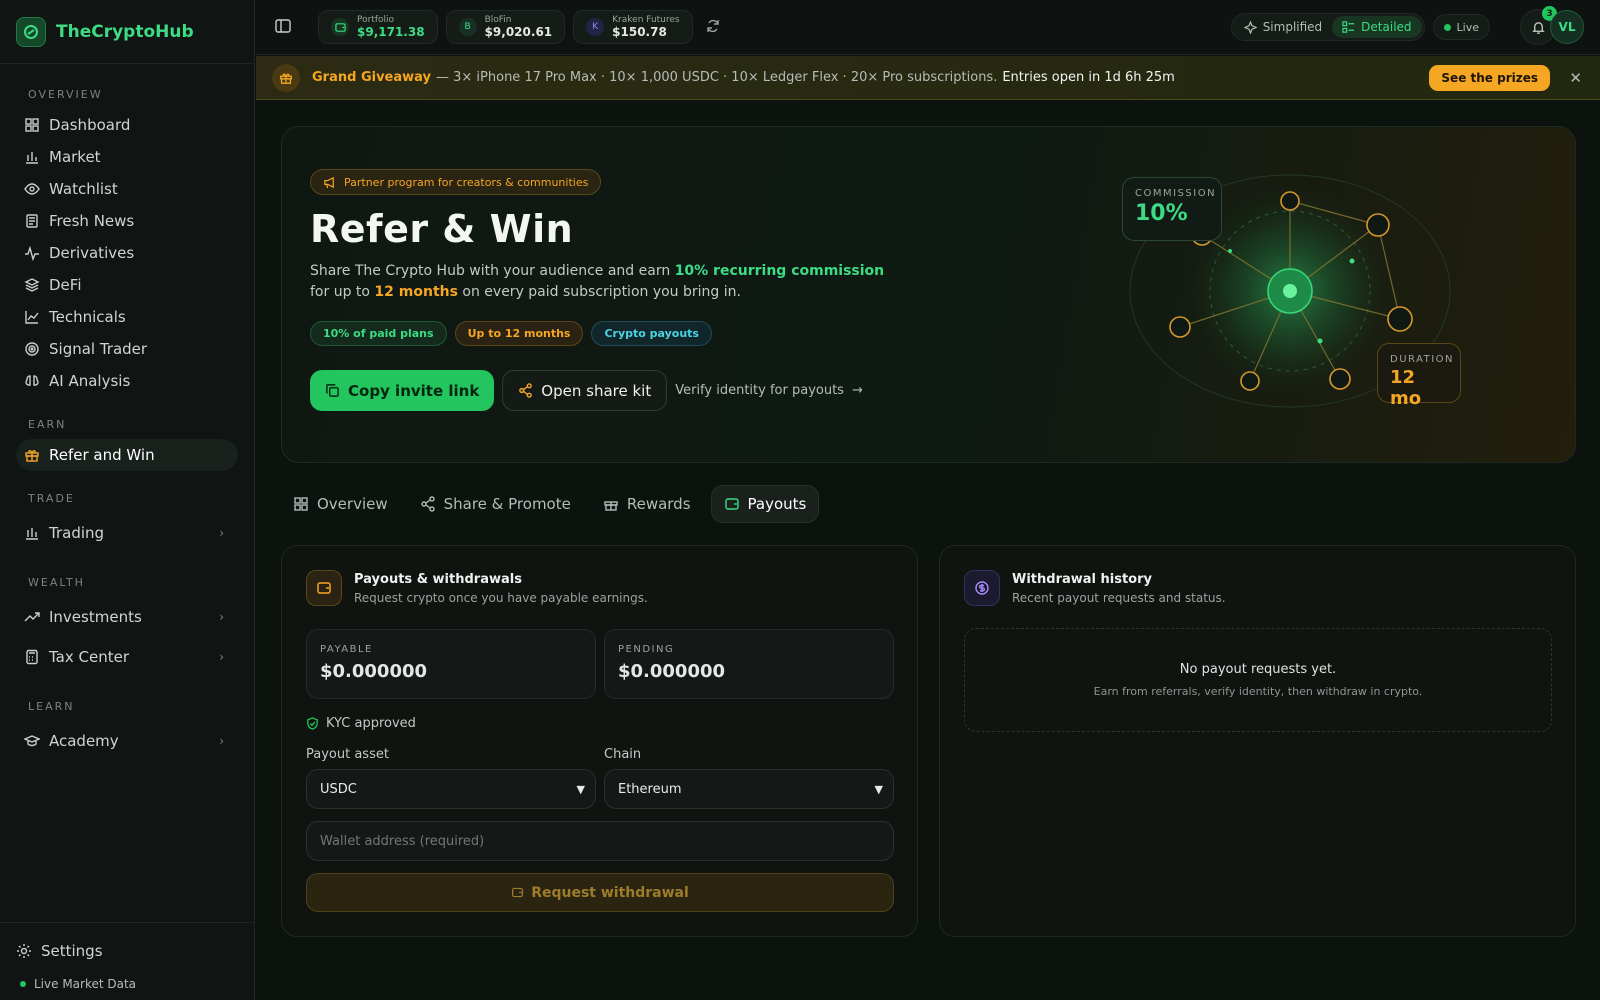  What do you see at coordinates (982, 588) in the screenshot?
I see `dollar-coin-icon` at bounding box center [982, 588].